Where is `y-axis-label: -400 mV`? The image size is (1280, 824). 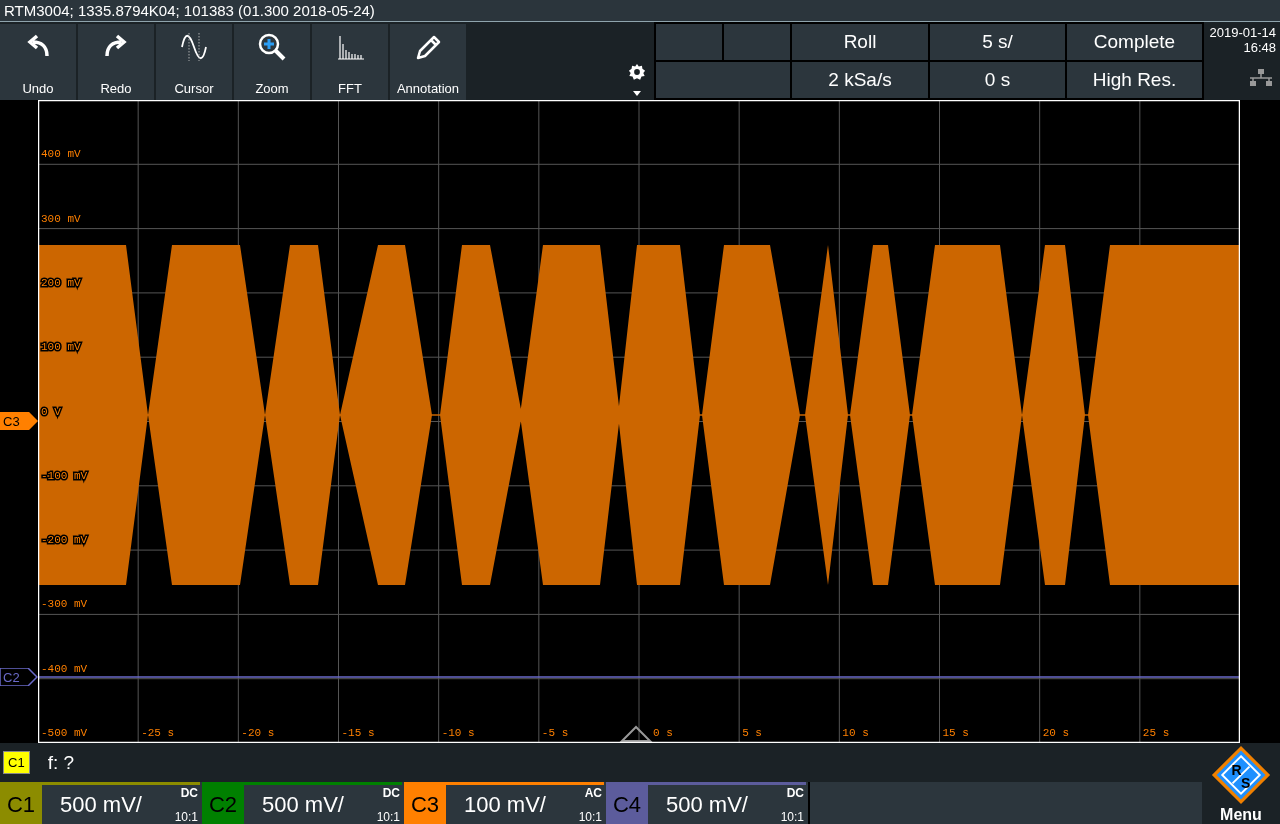
y-axis-label: -400 mV is located at coordinates (64, 668).